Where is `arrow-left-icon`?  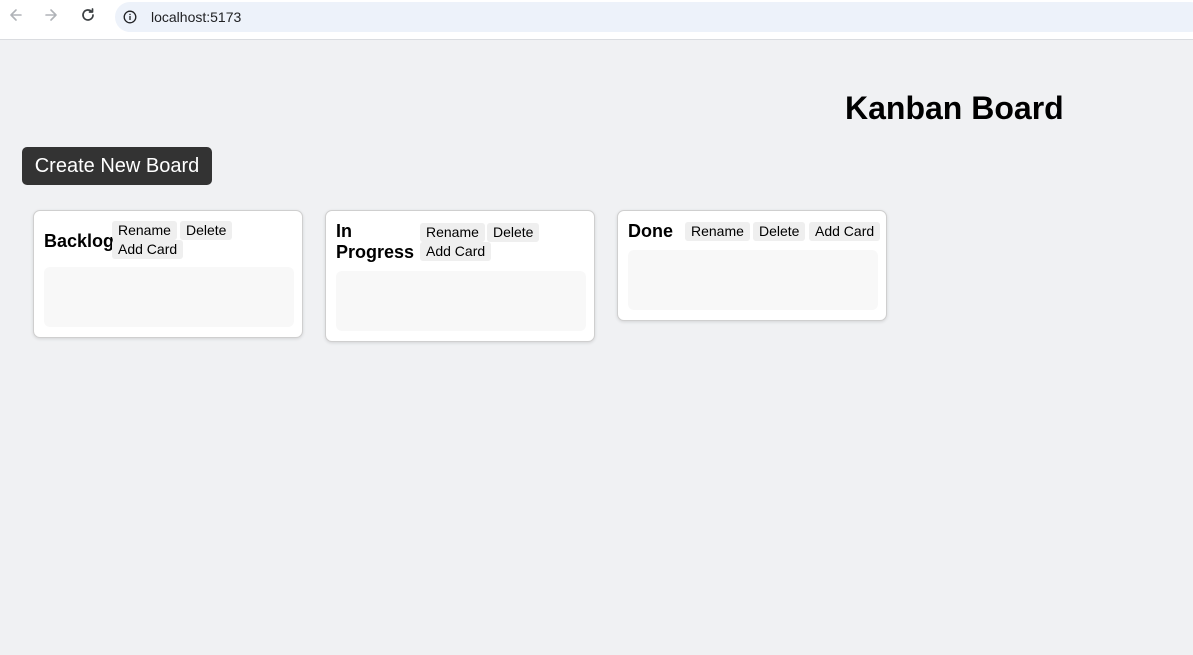 arrow-left-icon is located at coordinates (16, 17).